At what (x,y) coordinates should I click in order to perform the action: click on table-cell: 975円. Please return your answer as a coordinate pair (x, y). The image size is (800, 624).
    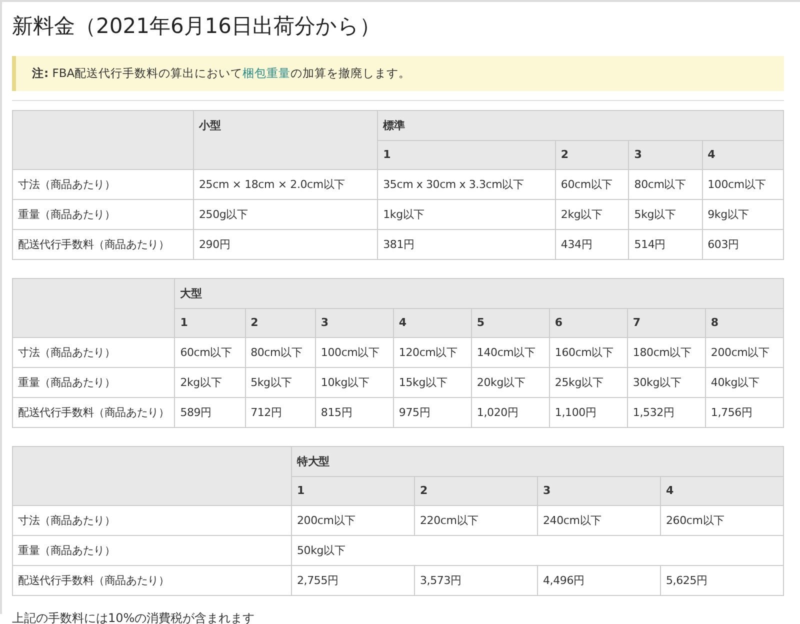
    Looking at the image, I should click on (432, 413).